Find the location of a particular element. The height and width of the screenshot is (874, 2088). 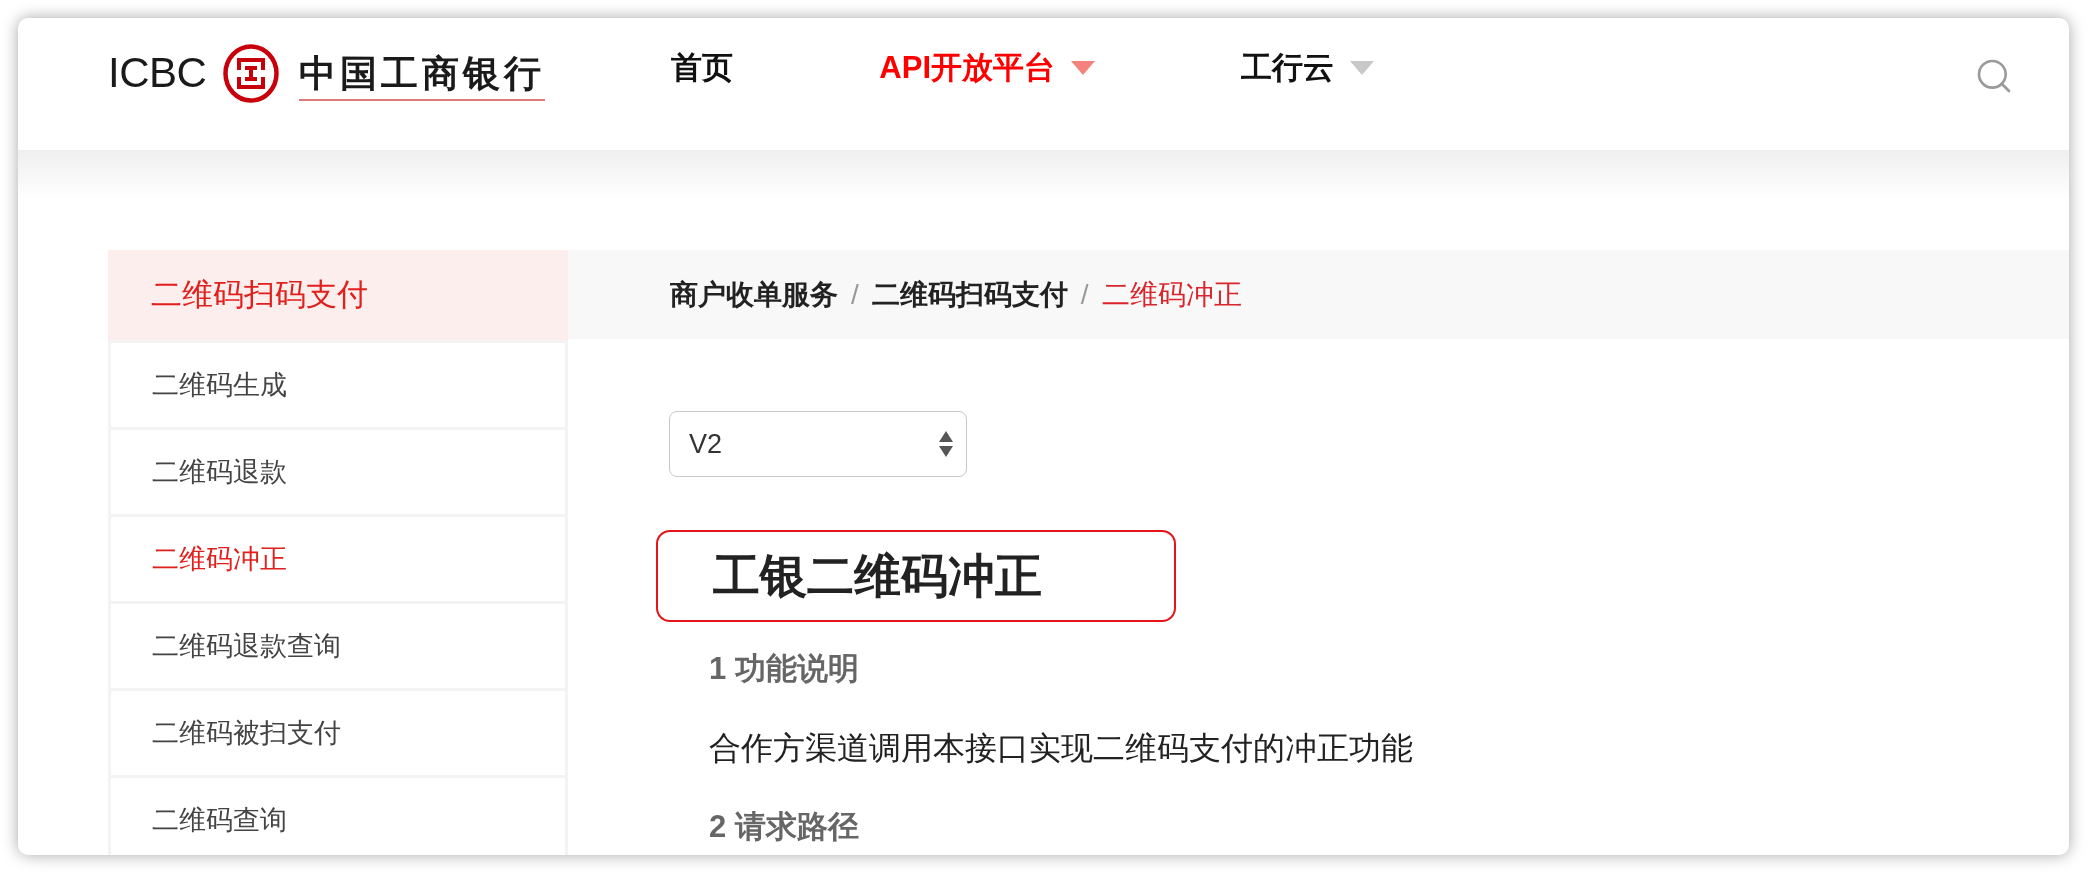

sidebar-item: 二维码退款 is located at coordinates (338, 472).